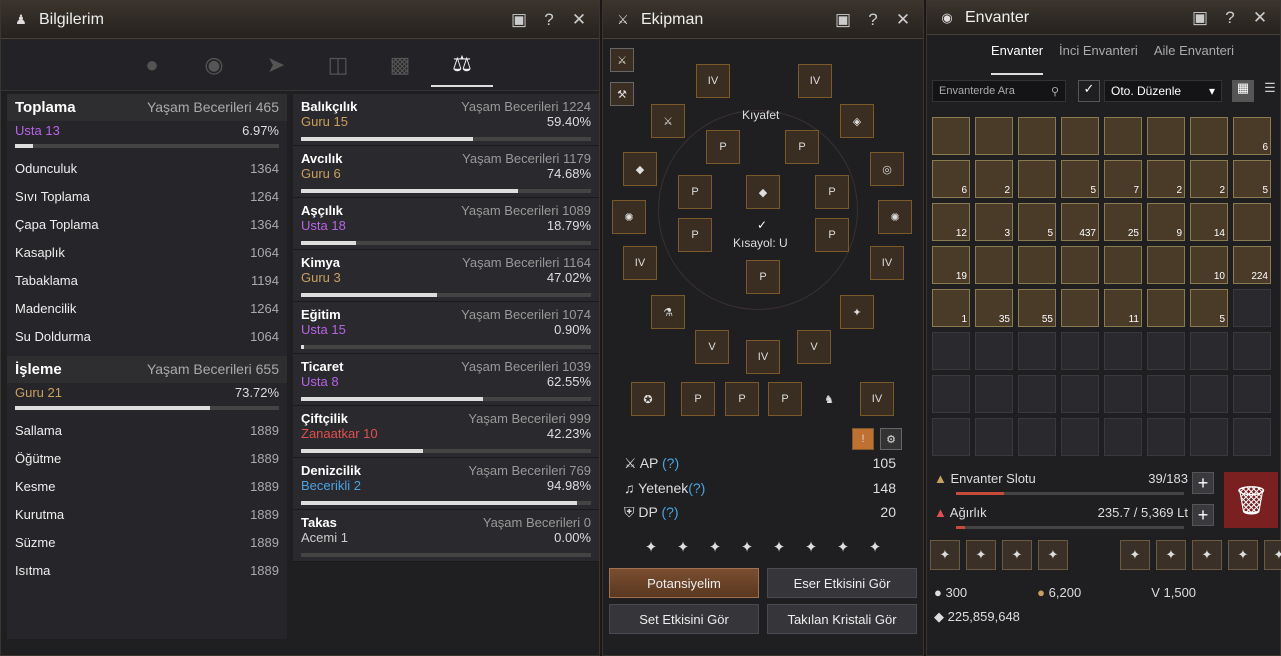 This screenshot has height=656, width=1281. What do you see at coordinates (648, 399) in the screenshot?
I see `medal-slot-icon: ✪` at bounding box center [648, 399].